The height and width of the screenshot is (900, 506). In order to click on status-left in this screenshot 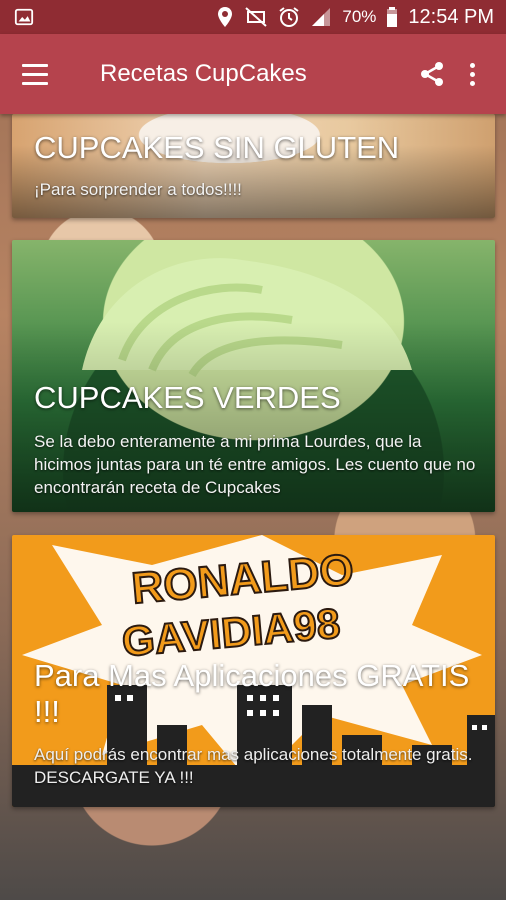, I will do `click(24, 17)`.